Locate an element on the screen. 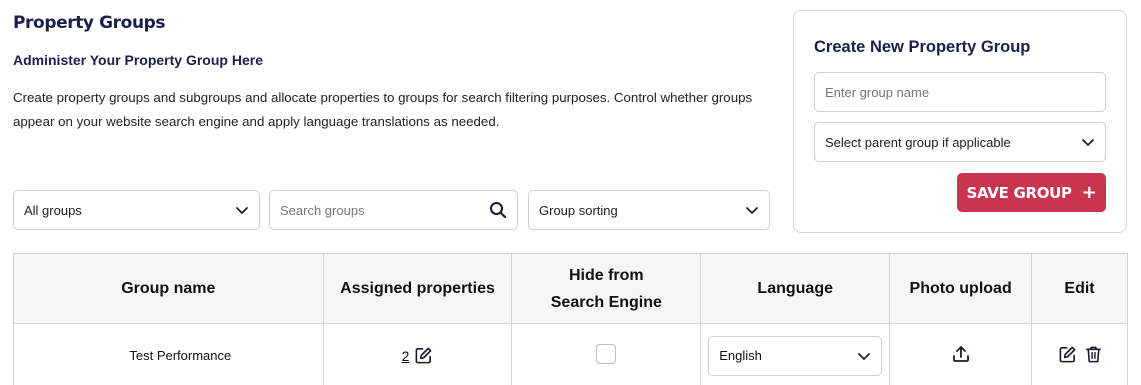 The height and width of the screenshot is (385, 1141). group-filter-select: All groups is located at coordinates (136, 210).